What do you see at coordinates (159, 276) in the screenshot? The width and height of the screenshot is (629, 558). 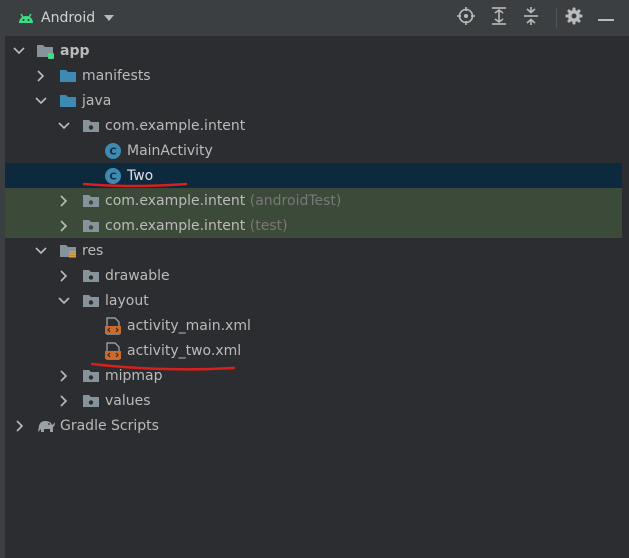 I see `annotation-underlines` at bounding box center [159, 276].